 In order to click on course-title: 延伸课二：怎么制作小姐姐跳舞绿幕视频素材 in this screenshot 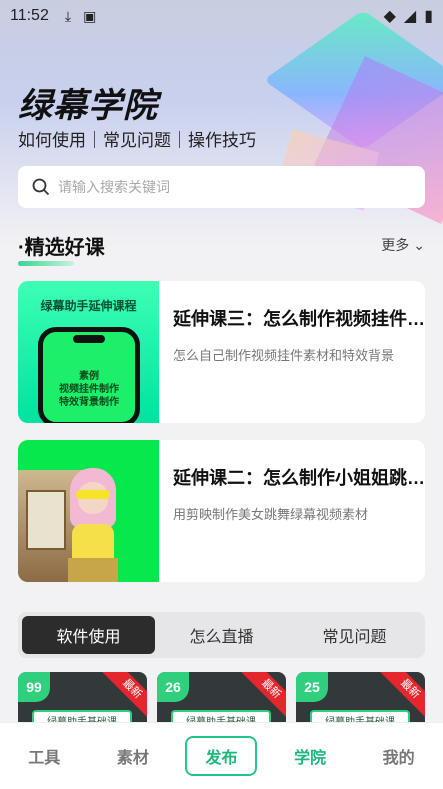, I will do `click(299, 478)`.